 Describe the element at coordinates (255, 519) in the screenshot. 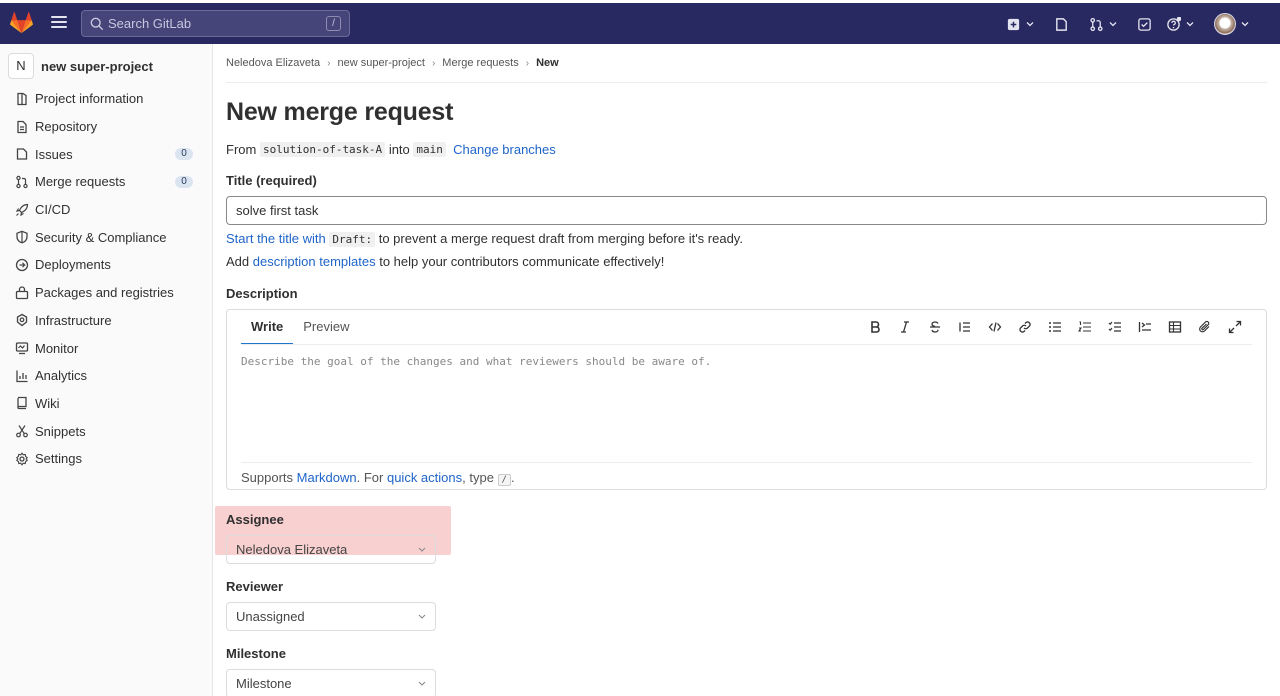

I see `assignee-label: Assignee` at that location.